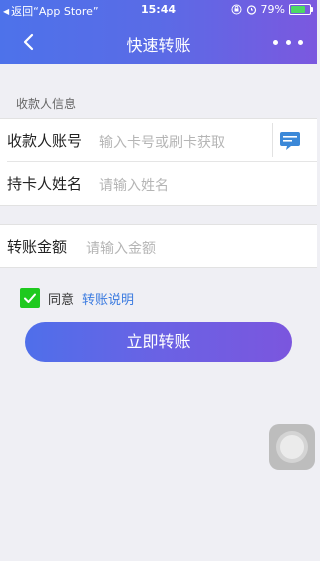 The height and width of the screenshot is (561, 320). I want to click on amount-card: 转账金额 请输入金额, so click(158, 246).